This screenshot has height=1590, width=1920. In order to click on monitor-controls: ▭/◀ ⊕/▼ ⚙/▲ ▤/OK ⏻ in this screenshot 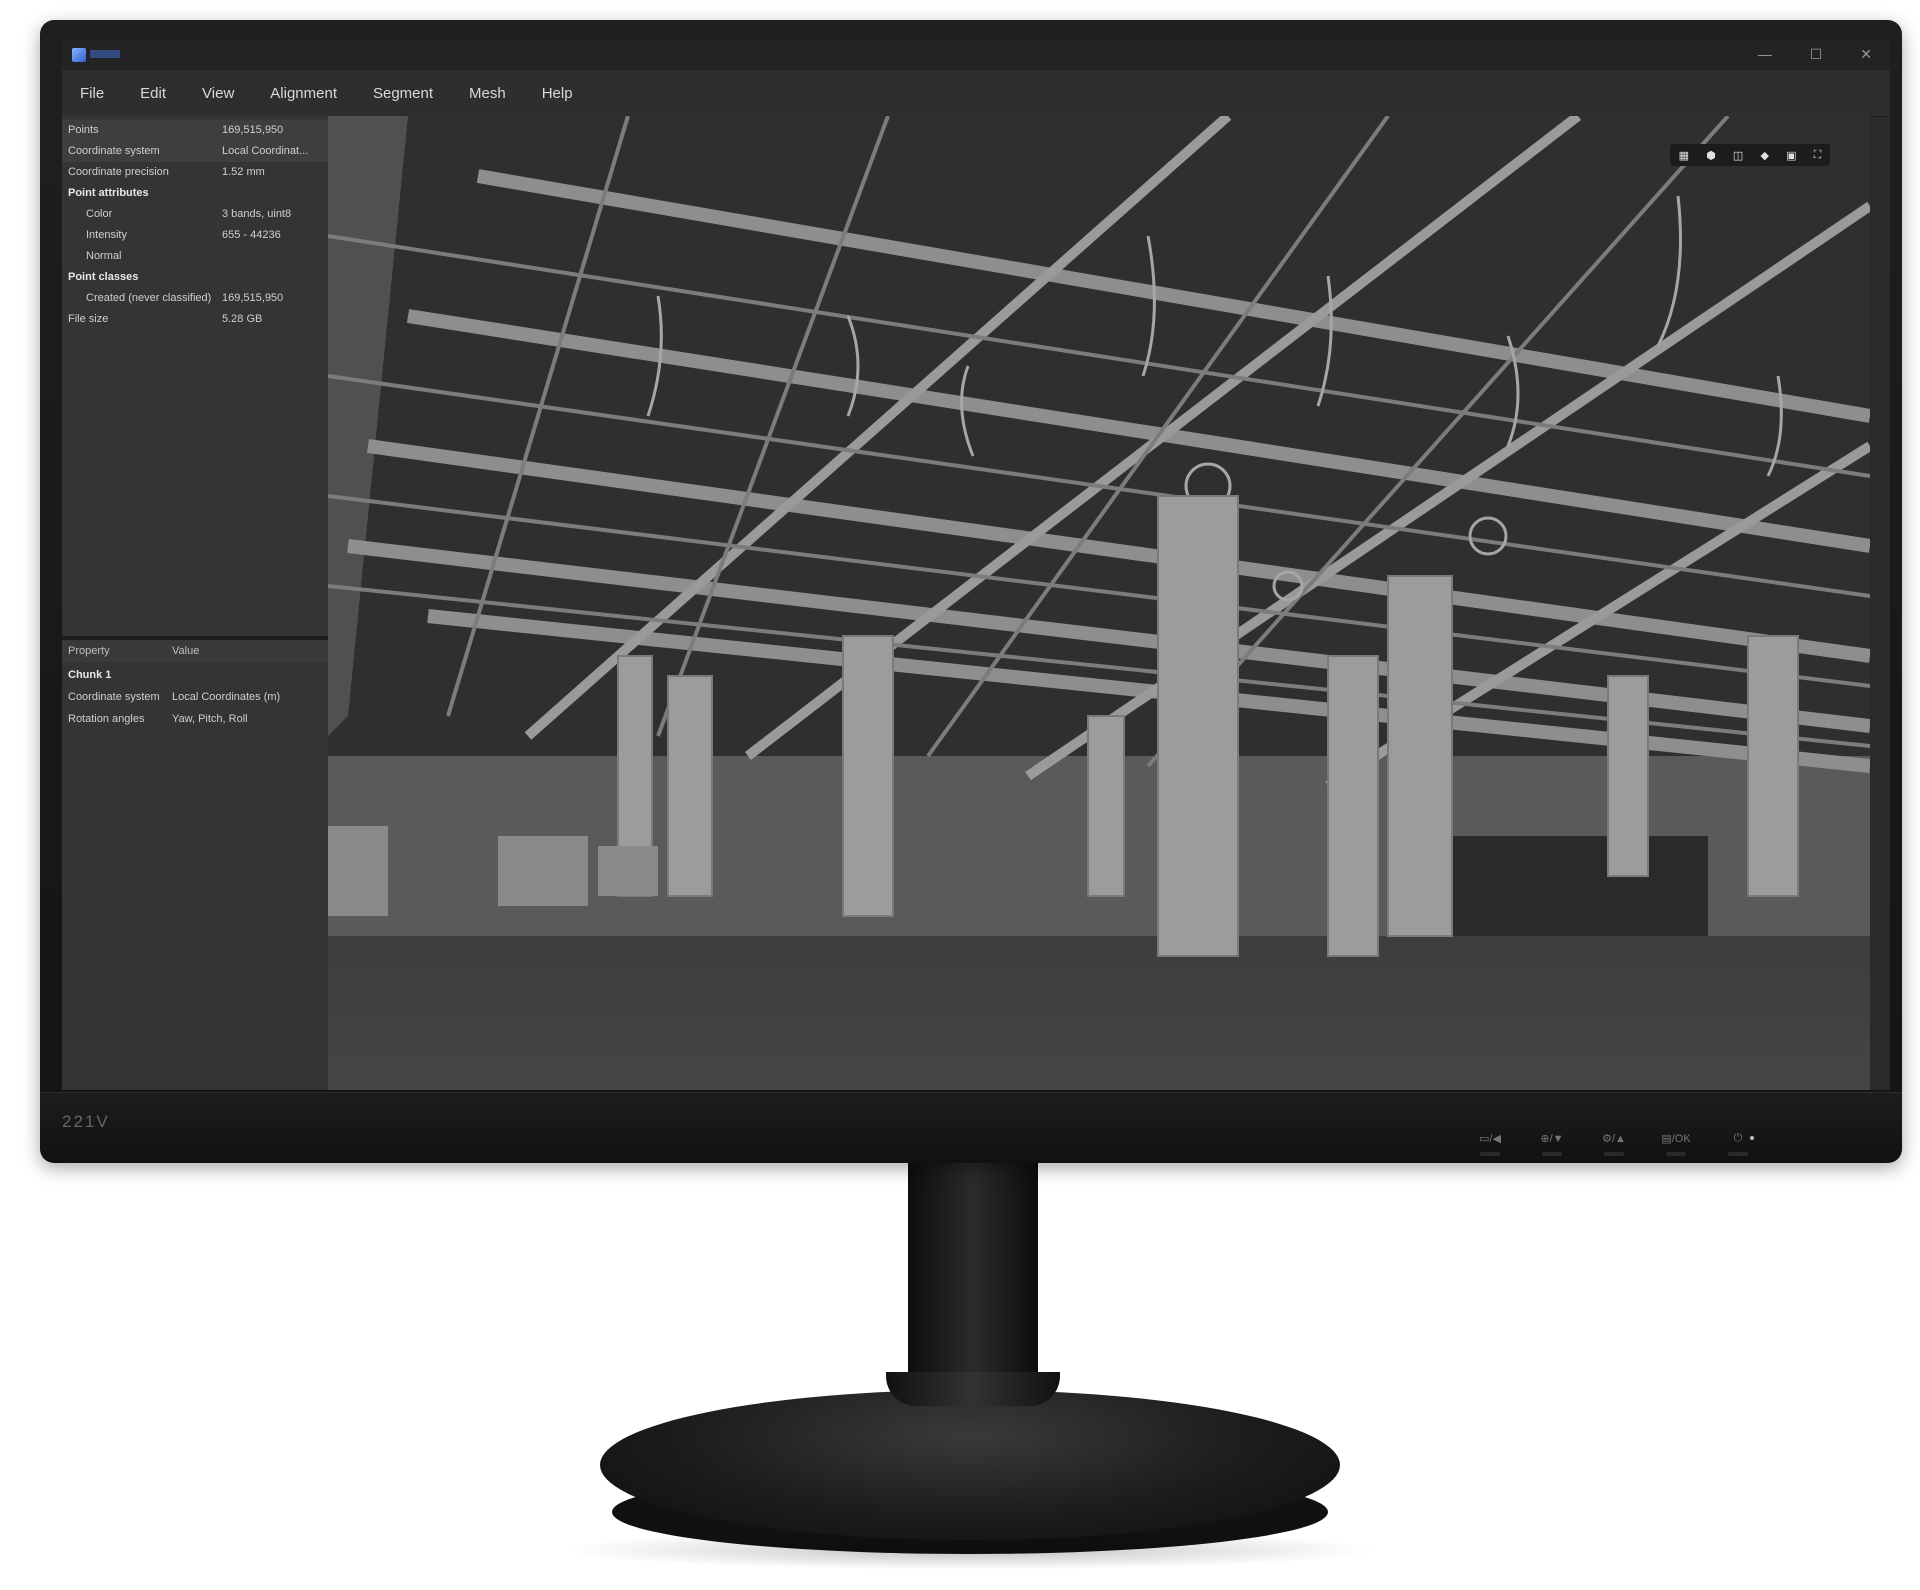, I will do `click(1614, 1144)`.